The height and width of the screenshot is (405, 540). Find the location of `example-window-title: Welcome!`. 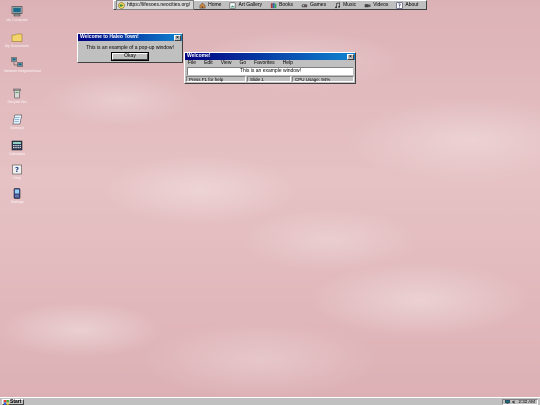

example-window-title: Welcome! is located at coordinates (199, 56).